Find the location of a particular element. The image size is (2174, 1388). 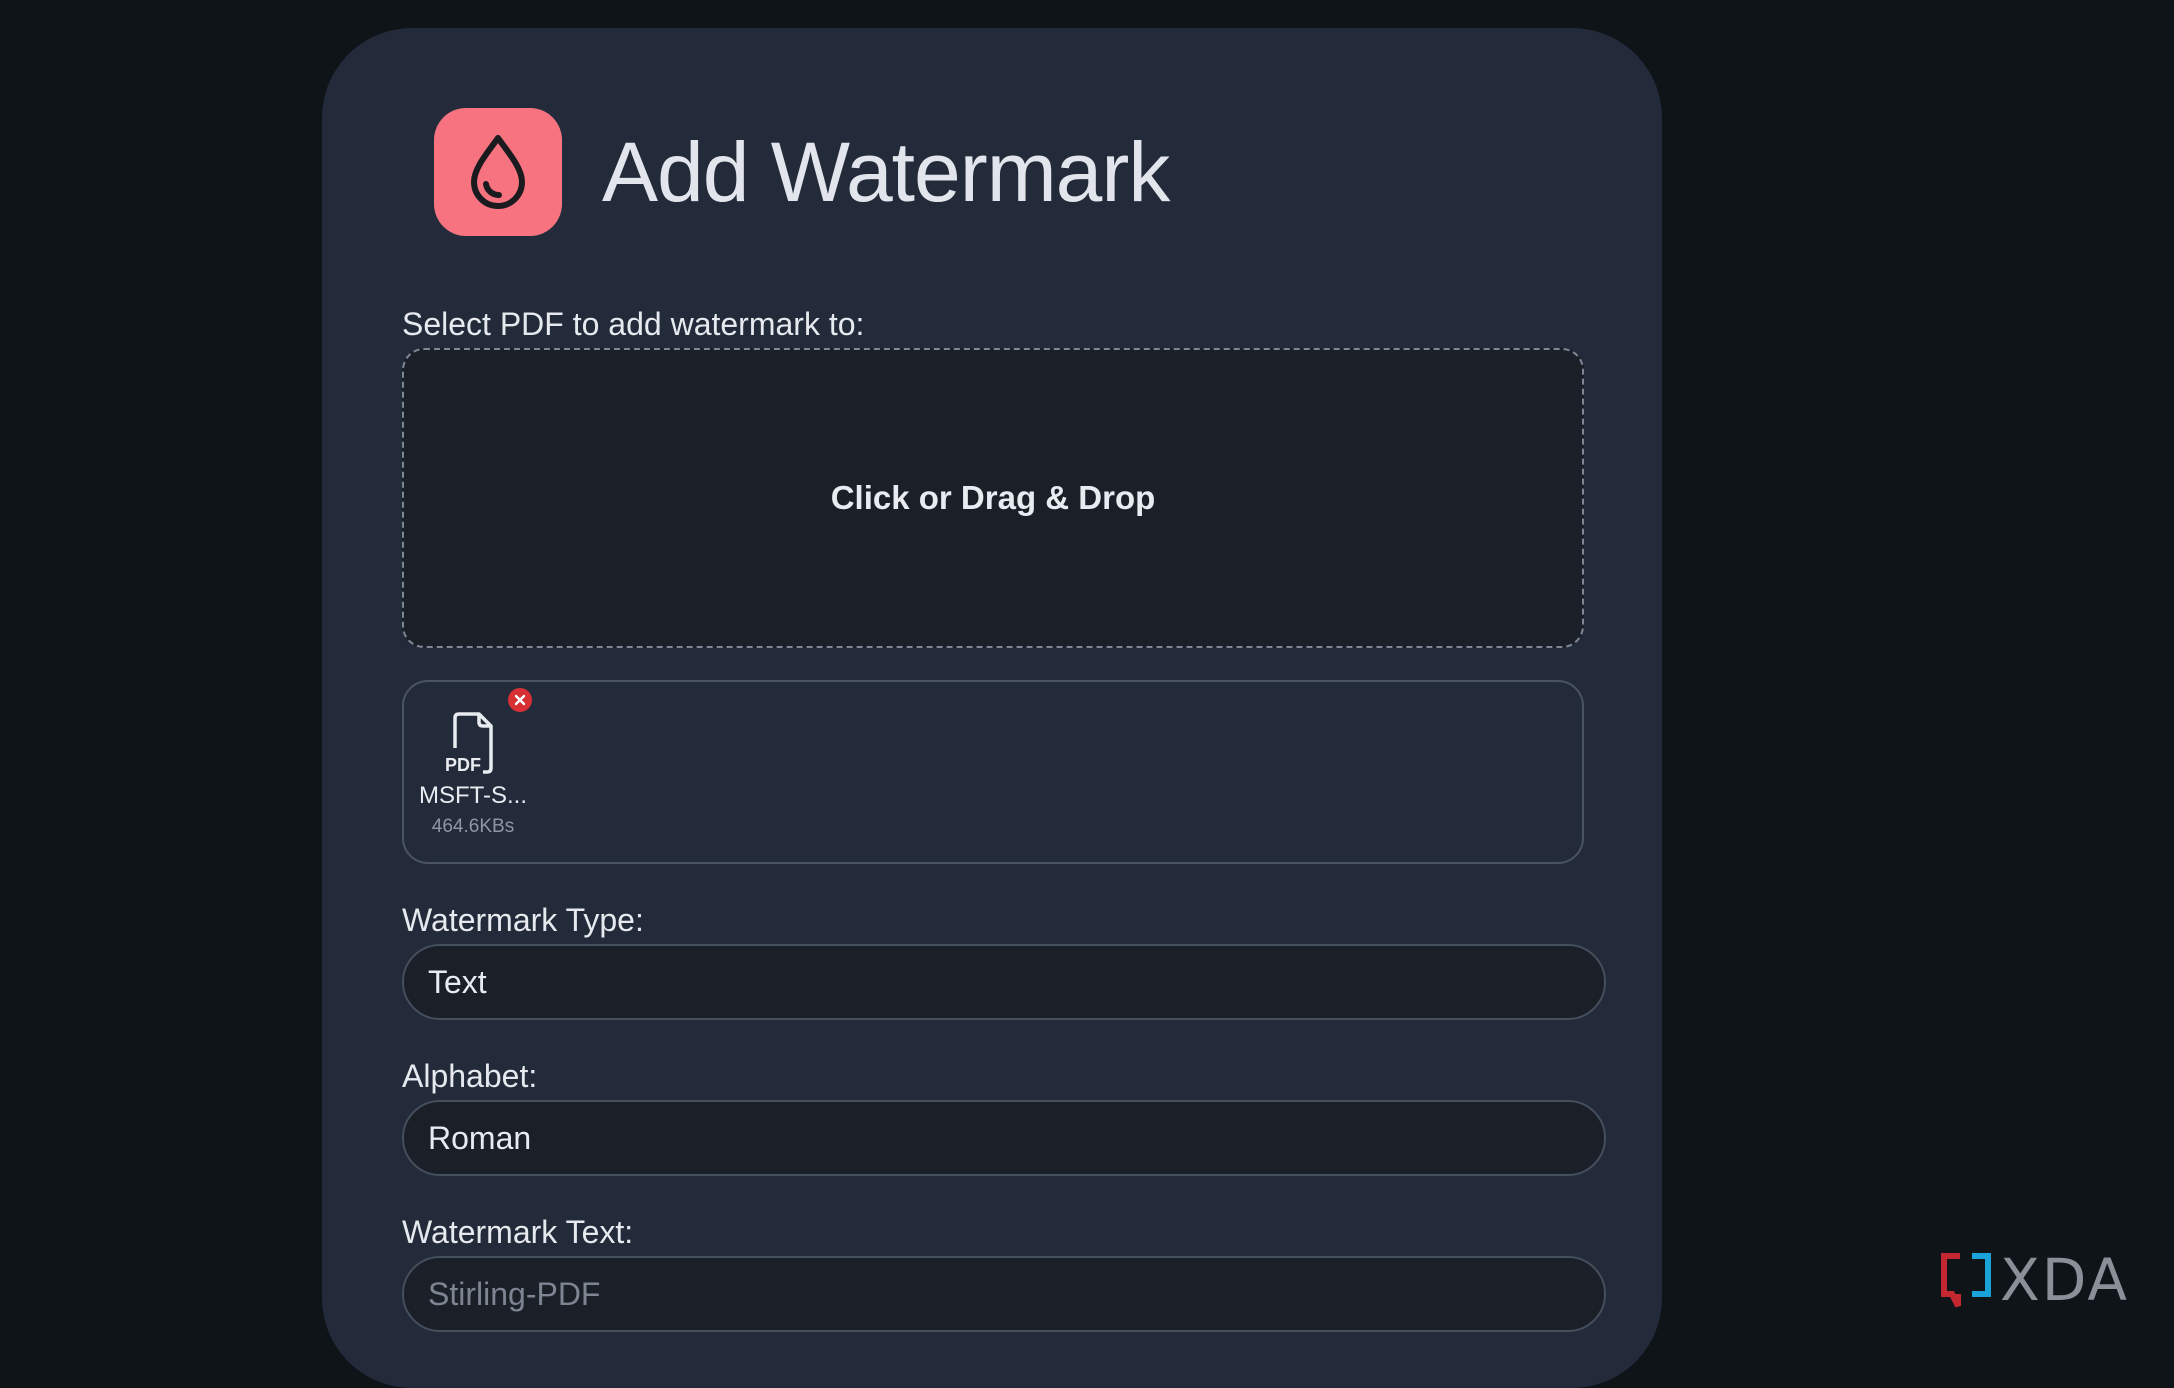

remove-file-button is located at coordinates (520, 700).